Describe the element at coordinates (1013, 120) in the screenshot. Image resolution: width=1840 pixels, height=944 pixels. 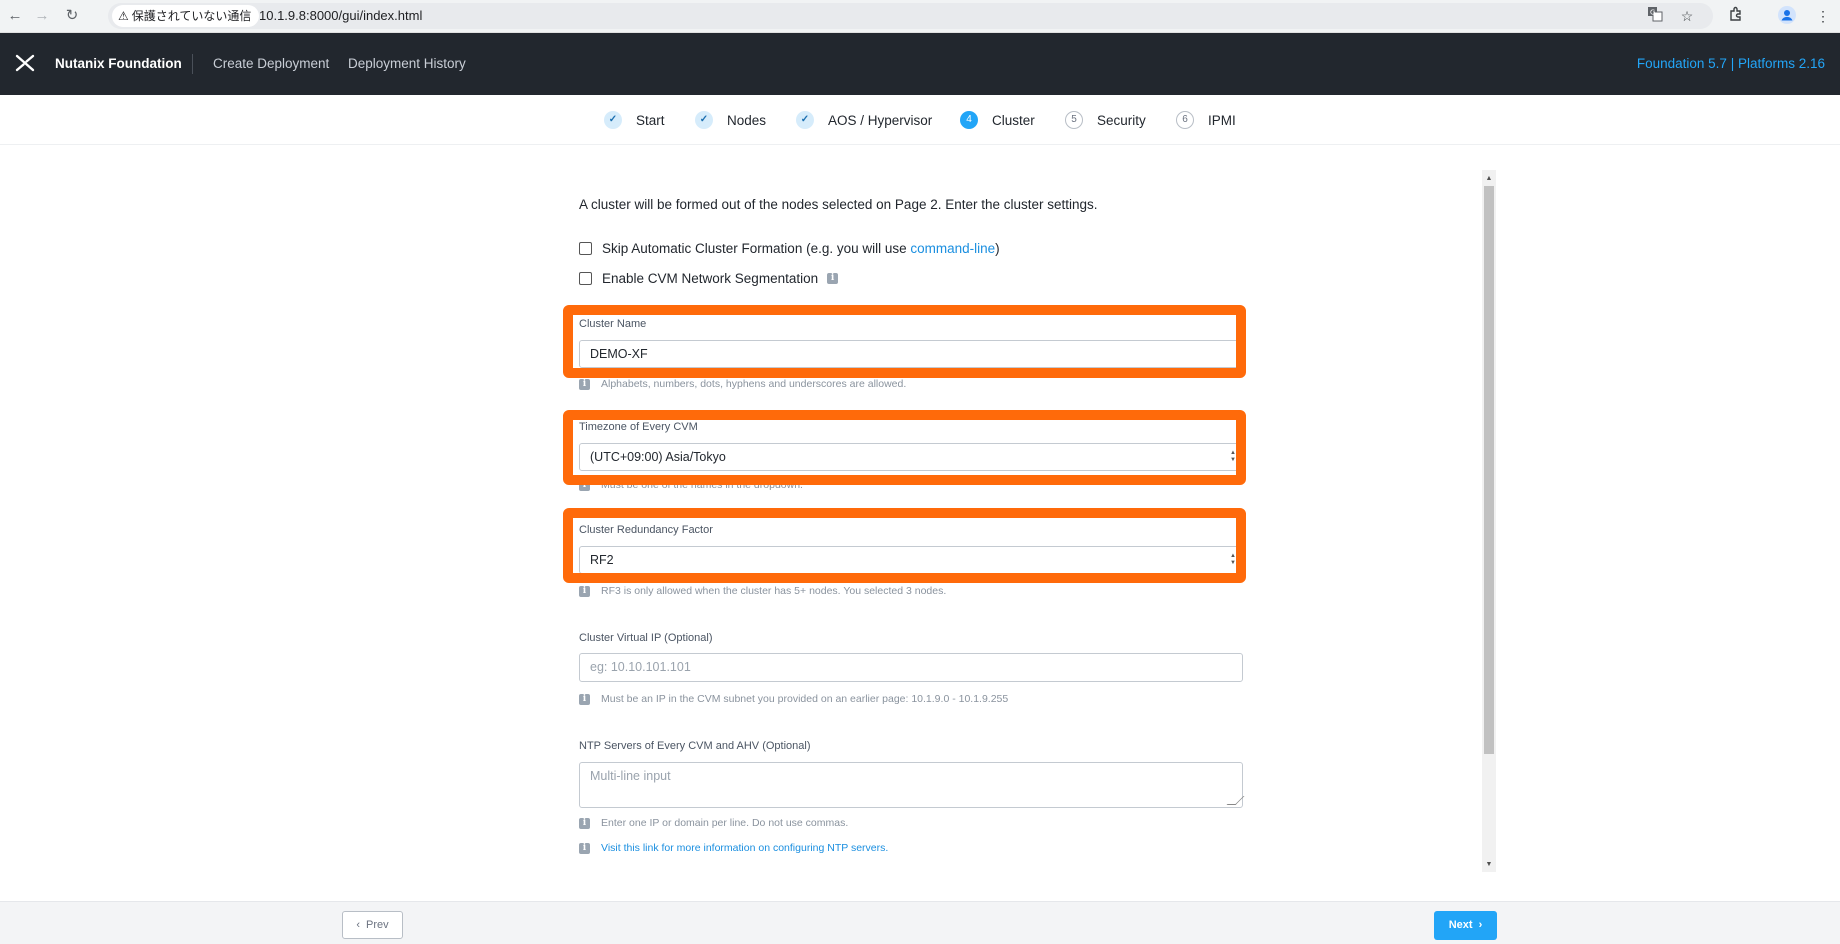
I see `step-label: Cluster` at that location.